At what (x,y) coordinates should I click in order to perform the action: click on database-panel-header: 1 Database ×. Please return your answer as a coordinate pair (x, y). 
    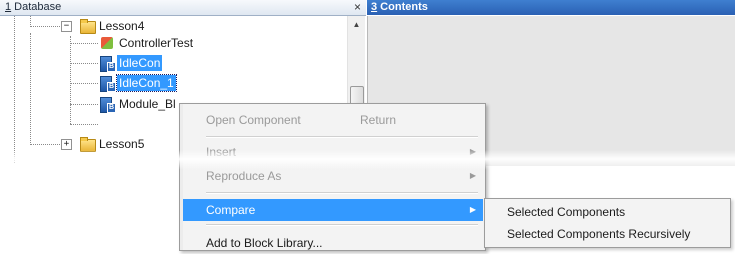
    Looking at the image, I should click on (183, 8).